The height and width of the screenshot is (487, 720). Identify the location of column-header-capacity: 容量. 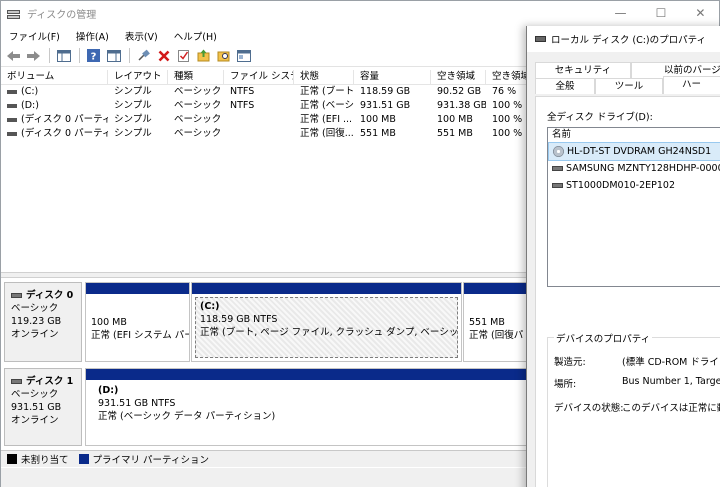
(392, 77).